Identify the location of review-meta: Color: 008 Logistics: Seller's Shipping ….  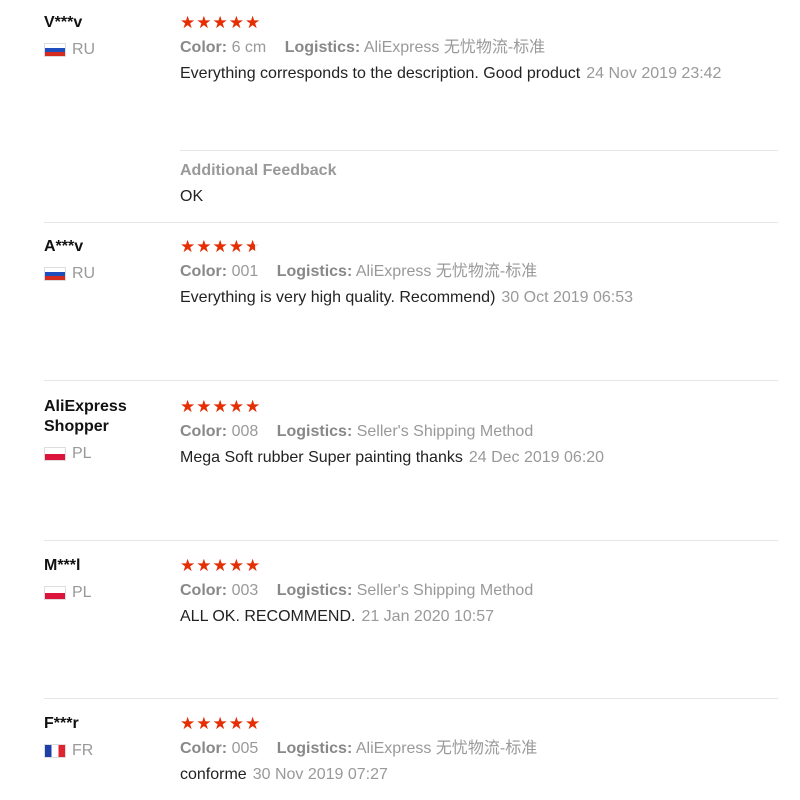
(479, 432).